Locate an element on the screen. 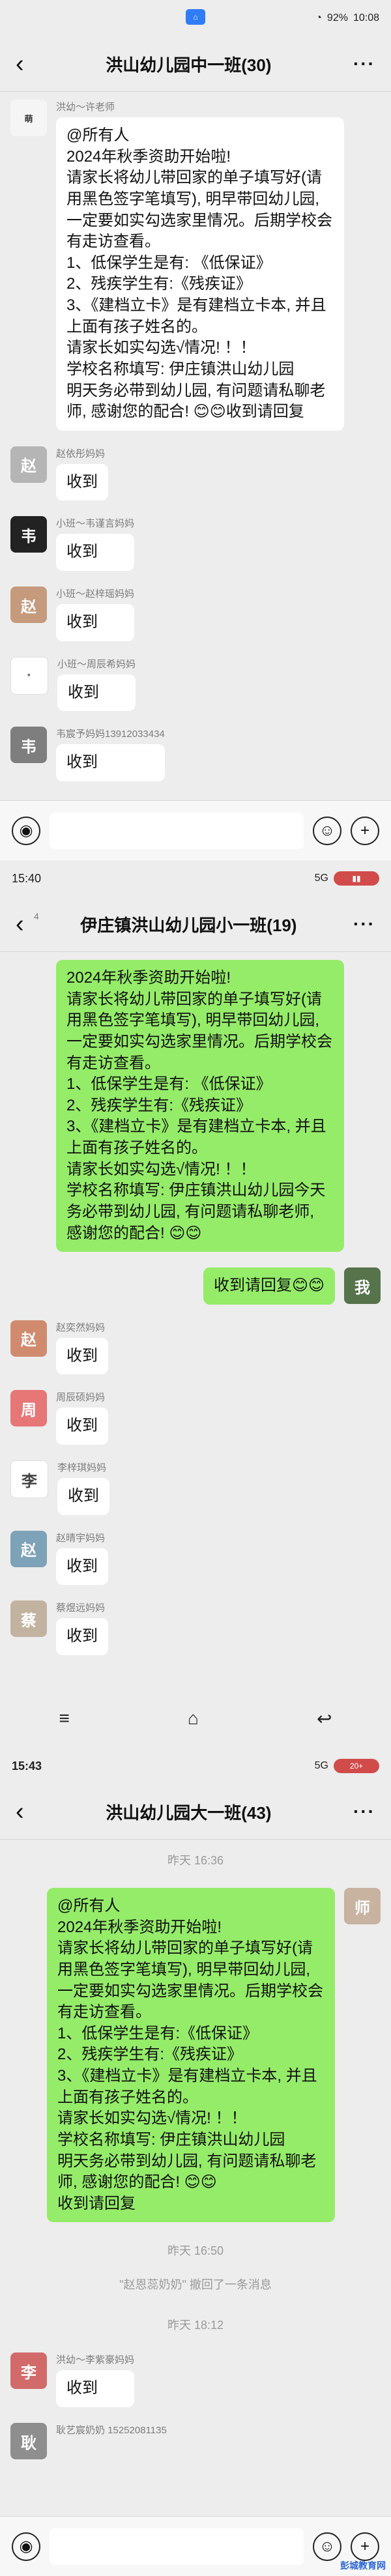  timestamp: 昨天 16:50 is located at coordinates (195, 2251).